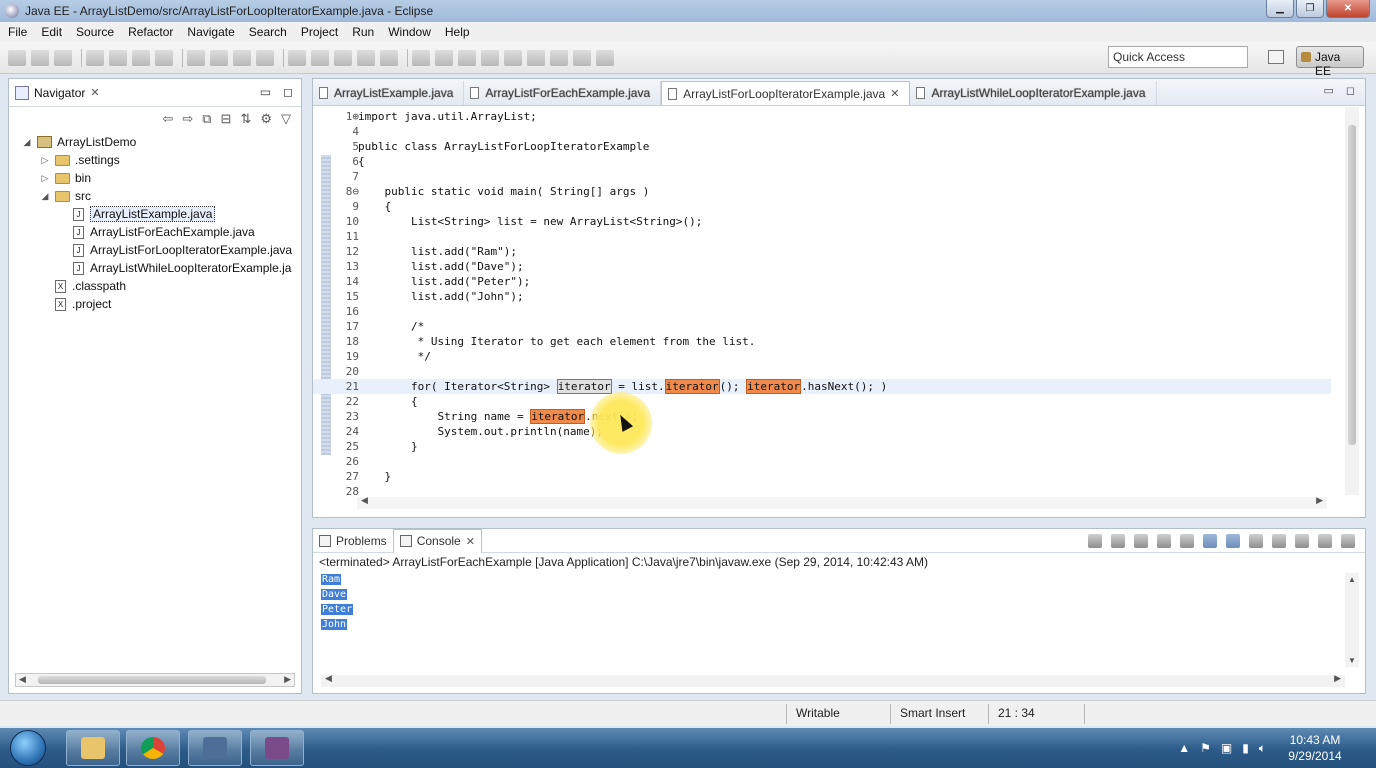 The width and height of the screenshot is (1376, 768). Describe the element at coordinates (1280, 9) in the screenshot. I see `minimize-button: ▁` at that location.